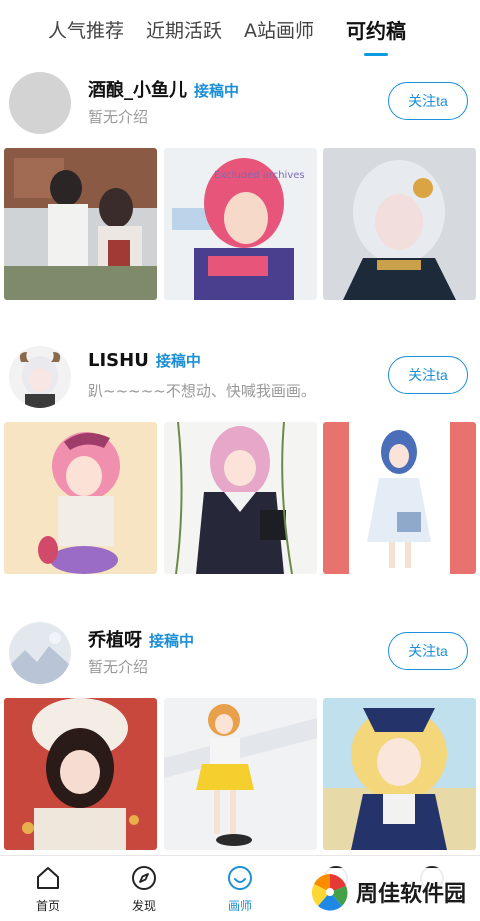  I want to click on home-icon, so click(48, 878).